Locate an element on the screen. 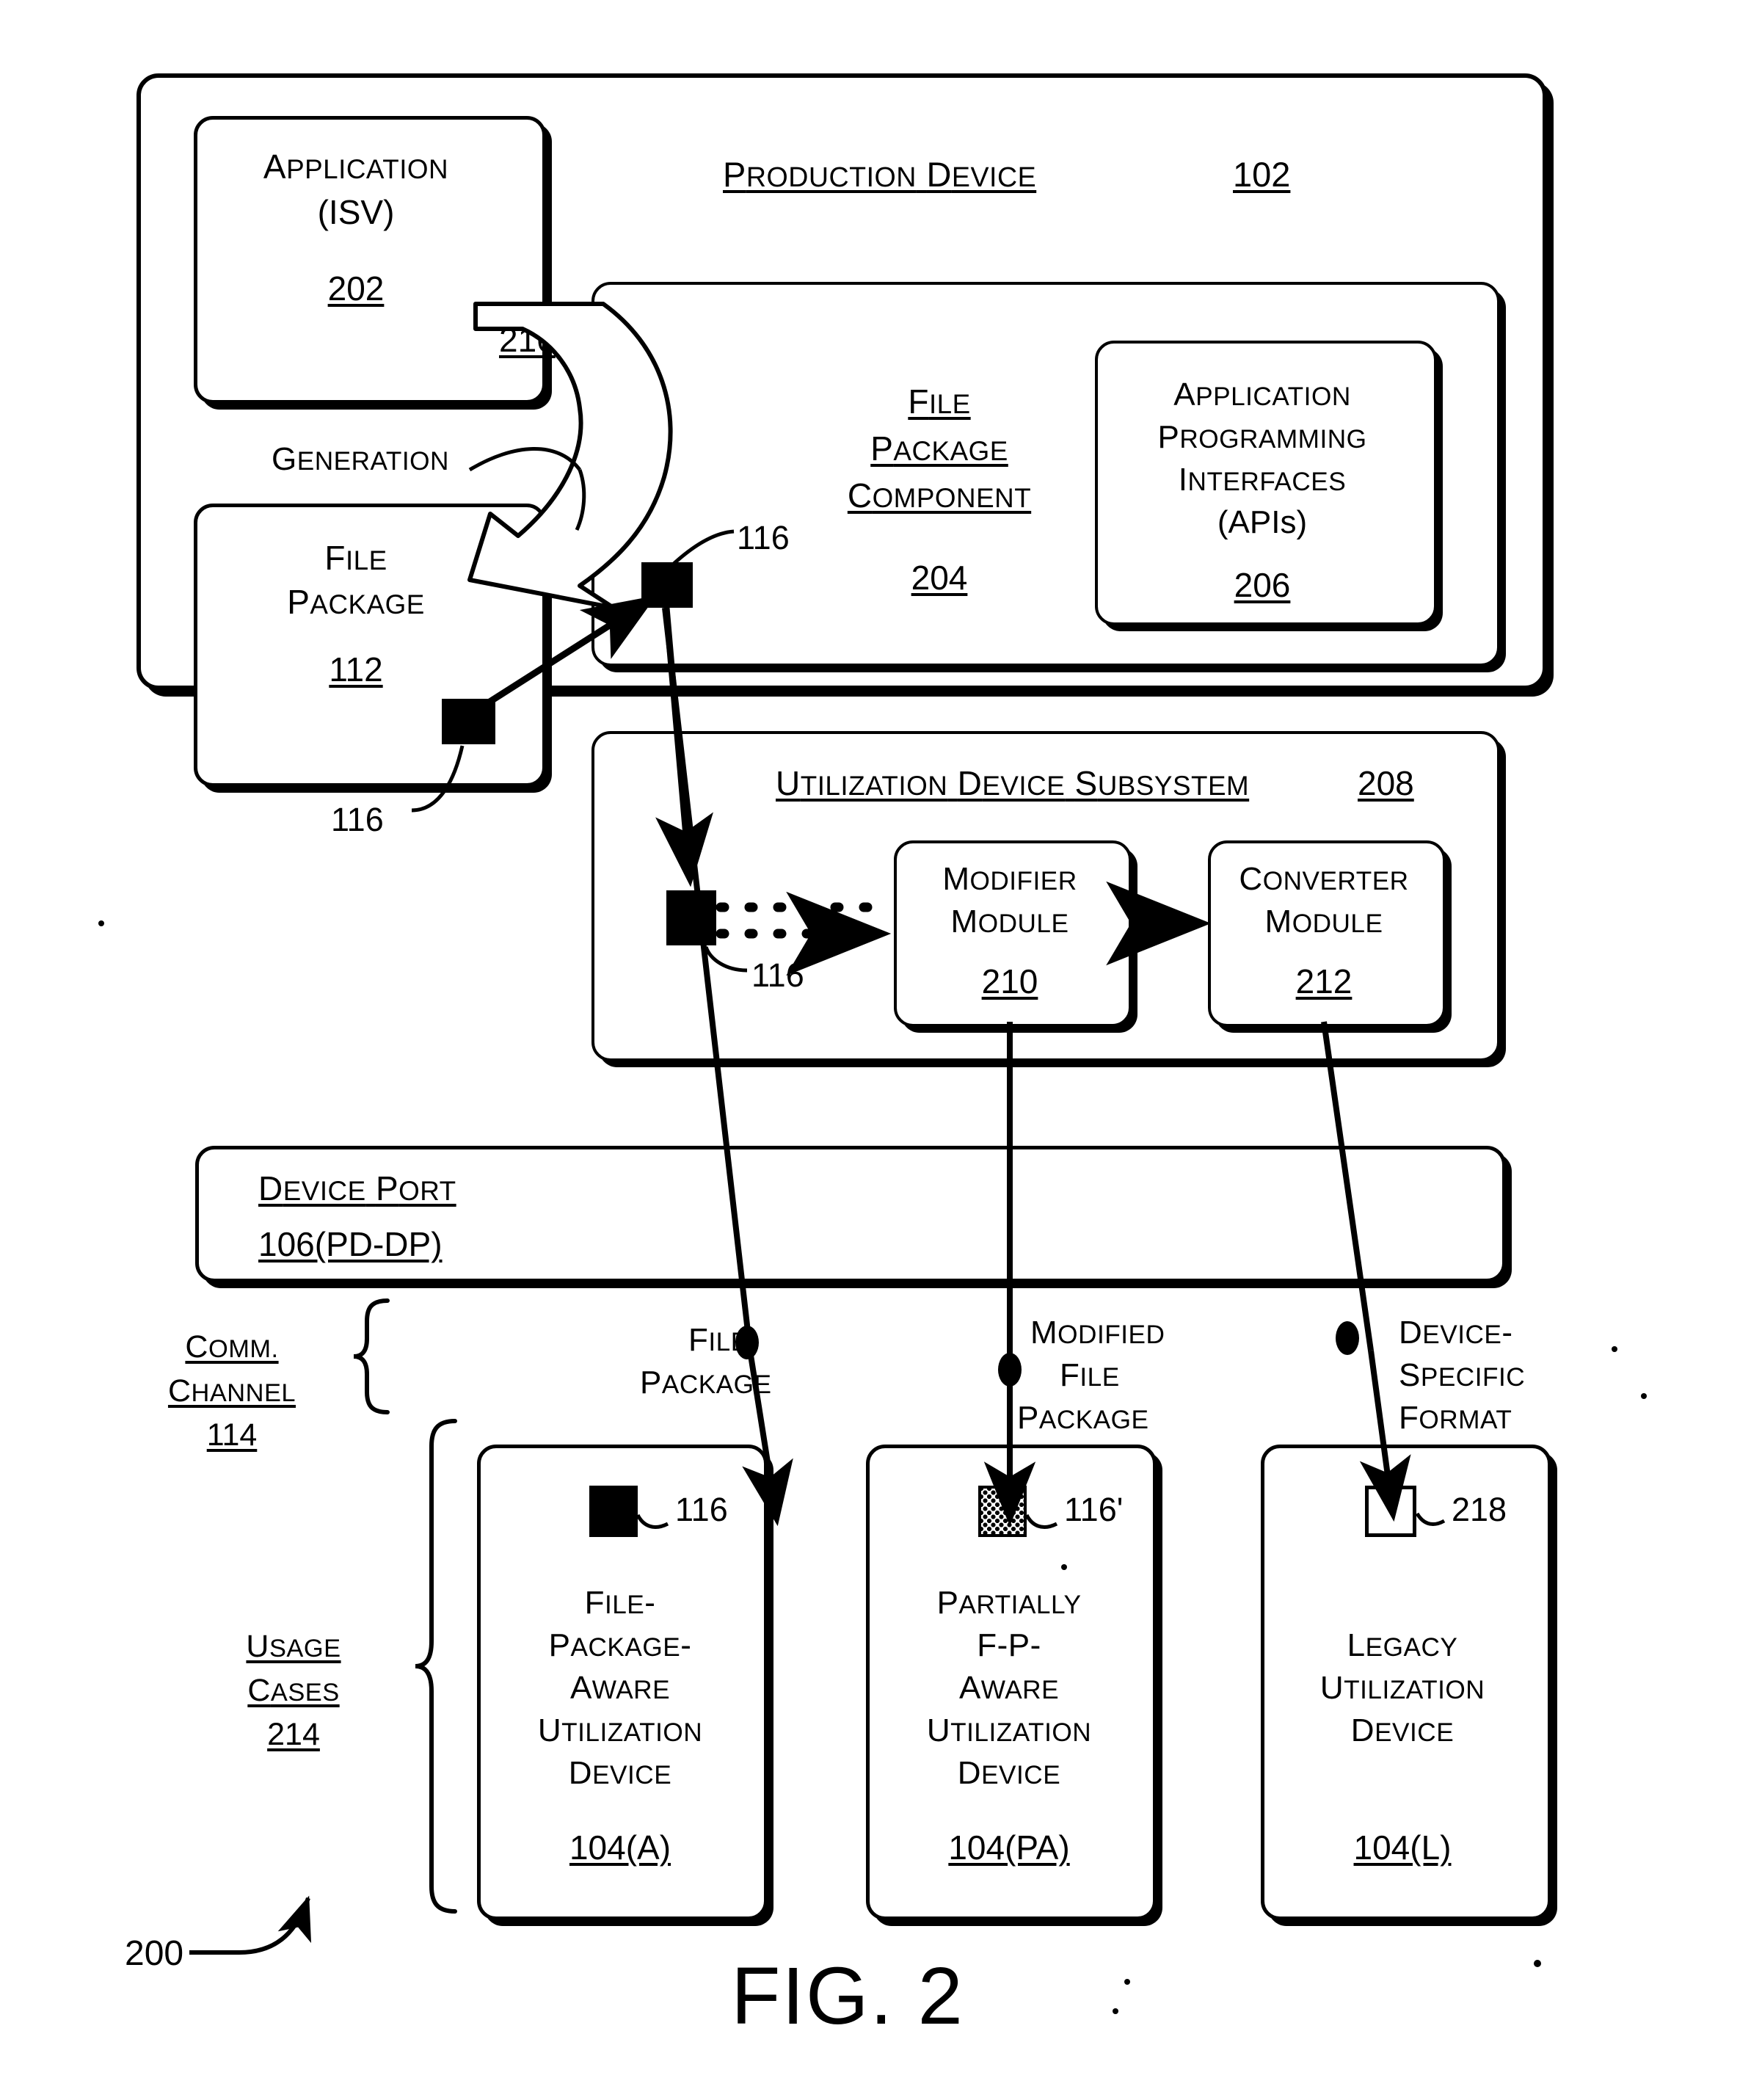  flow-line-file-package-upper is located at coordinates (707, 979).